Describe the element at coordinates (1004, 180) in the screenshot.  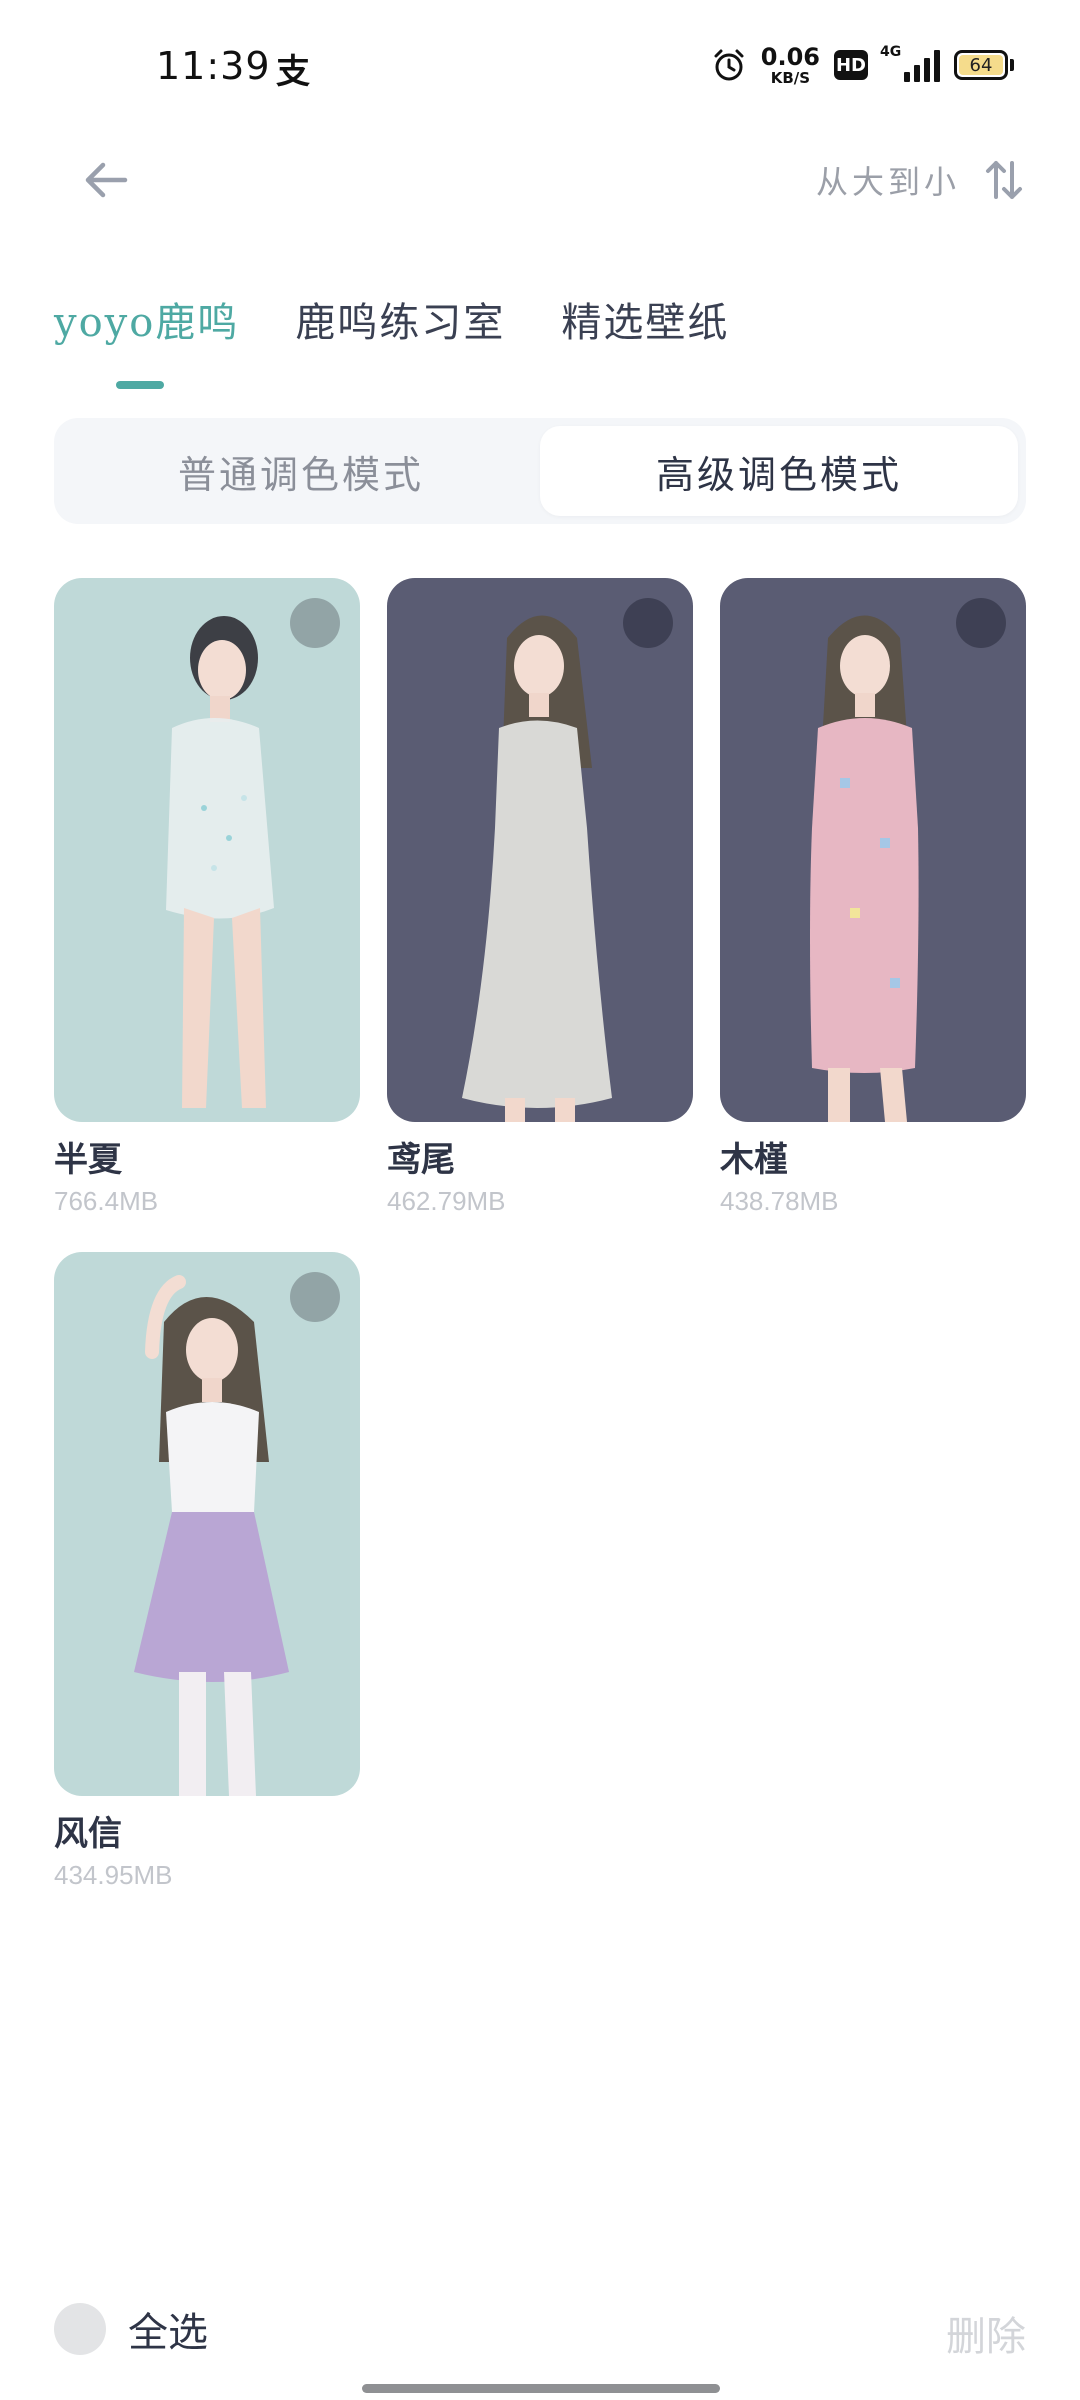
I see `sort-arrows-icon` at that location.